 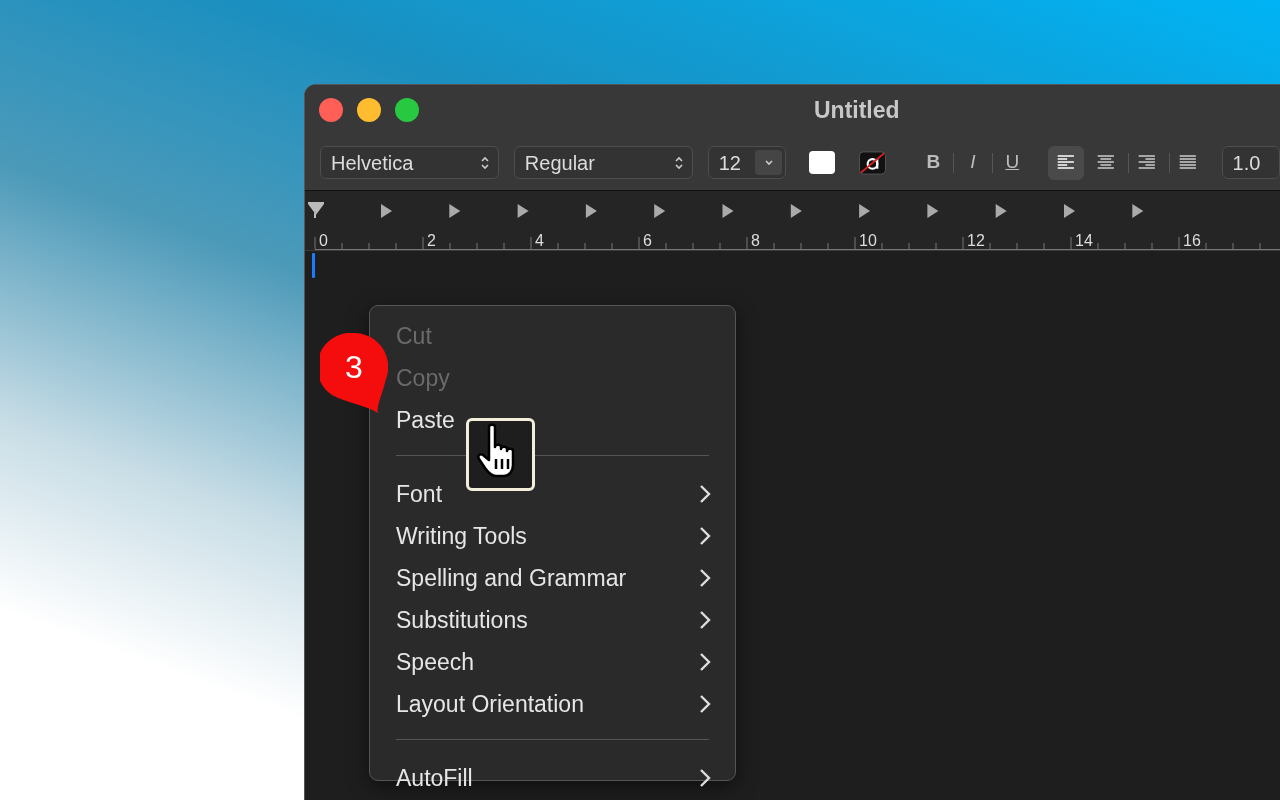 What do you see at coordinates (563, 536) in the screenshot?
I see `menu-item: Writing Tools` at bounding box center [563, 536].